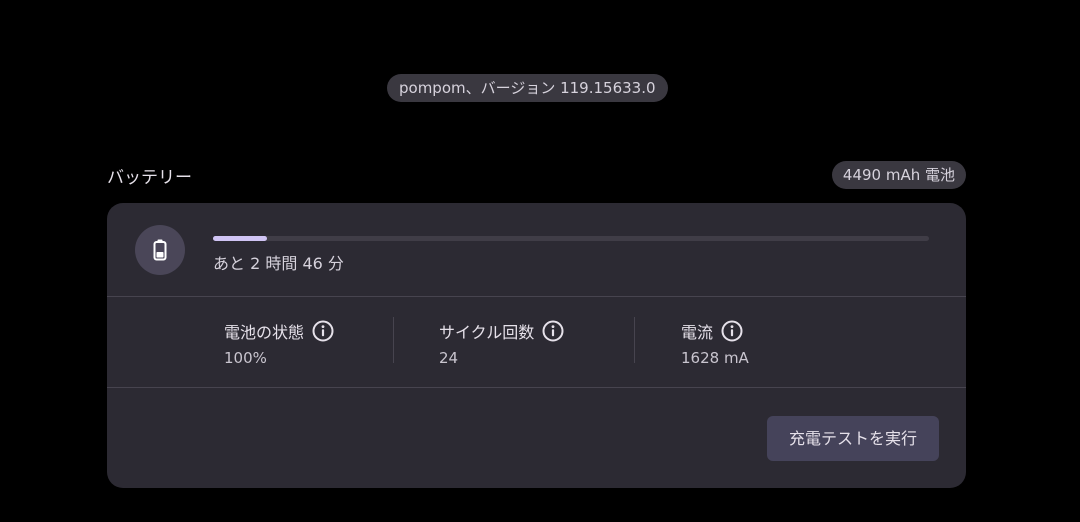 The height and width of the screenshot is (522, 1080). Describe the element at coordinates (278, 263) in the screenshot. I see `battery-remaining-time: あと 2 時間 46 分` at that location.